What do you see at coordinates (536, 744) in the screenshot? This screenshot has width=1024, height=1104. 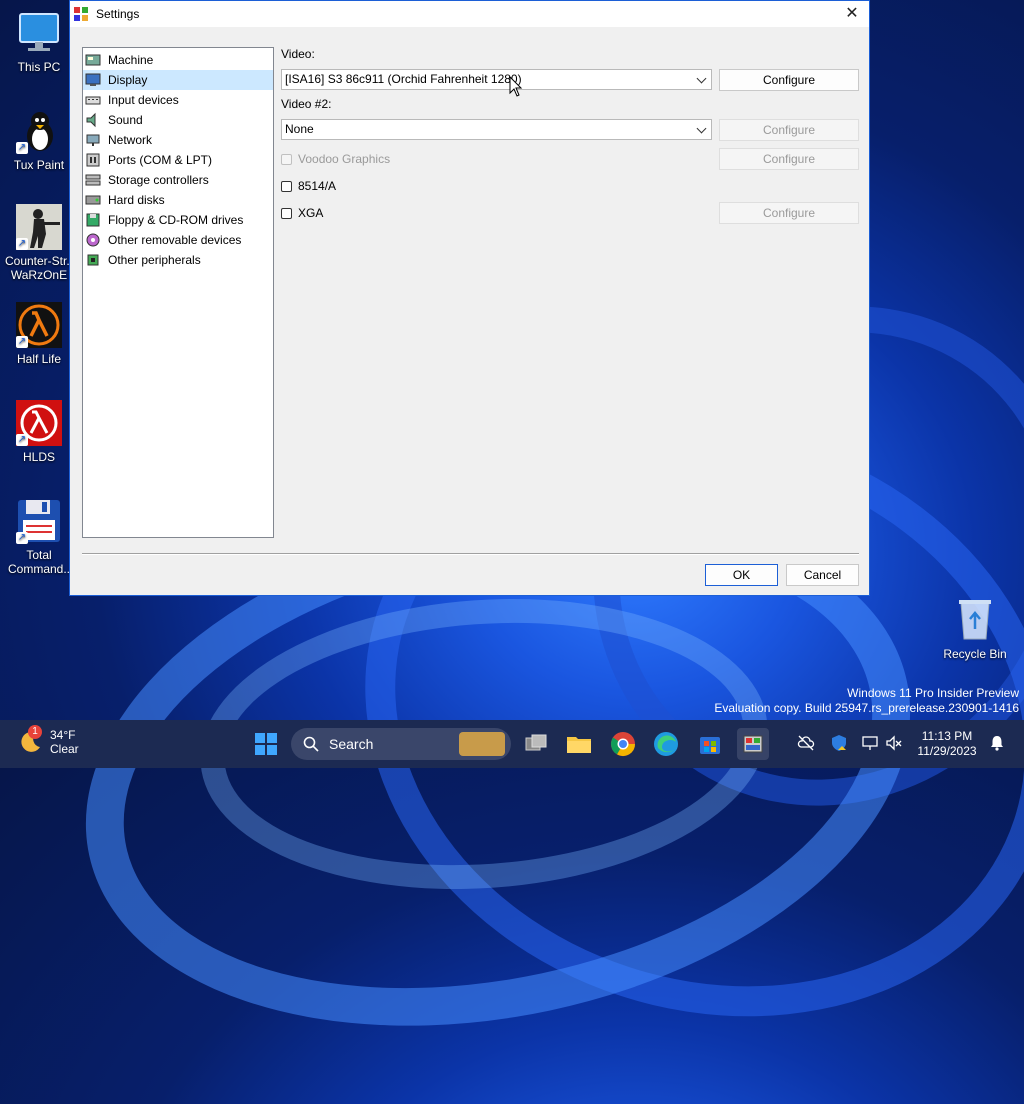 I see `task-view-button` at bounding box center [536, 744].